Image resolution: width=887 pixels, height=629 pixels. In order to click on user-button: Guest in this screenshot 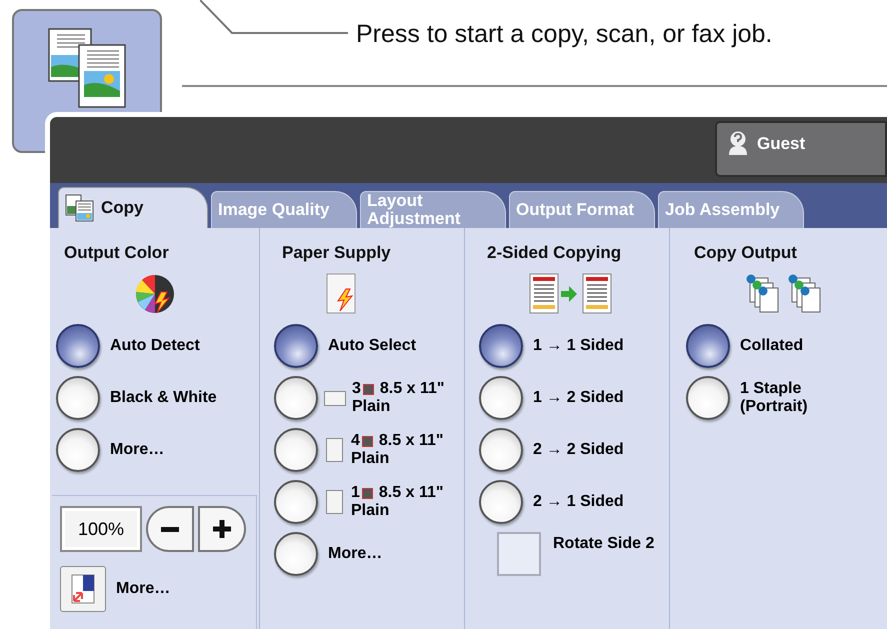, I will do `click(801, 149)`.